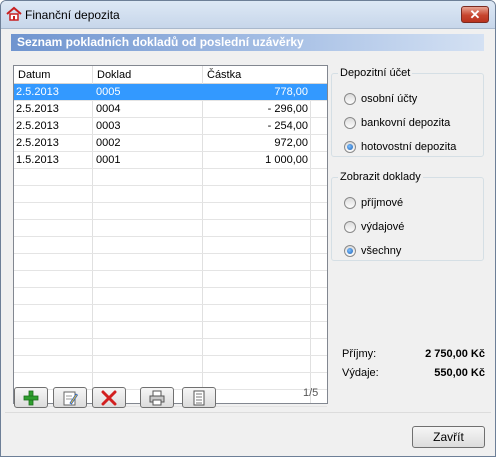 The image size is (496, 457). I want to click on show-documents-group: Zobrazit doklady příjmové výdajové všechny, so click(407, 216).